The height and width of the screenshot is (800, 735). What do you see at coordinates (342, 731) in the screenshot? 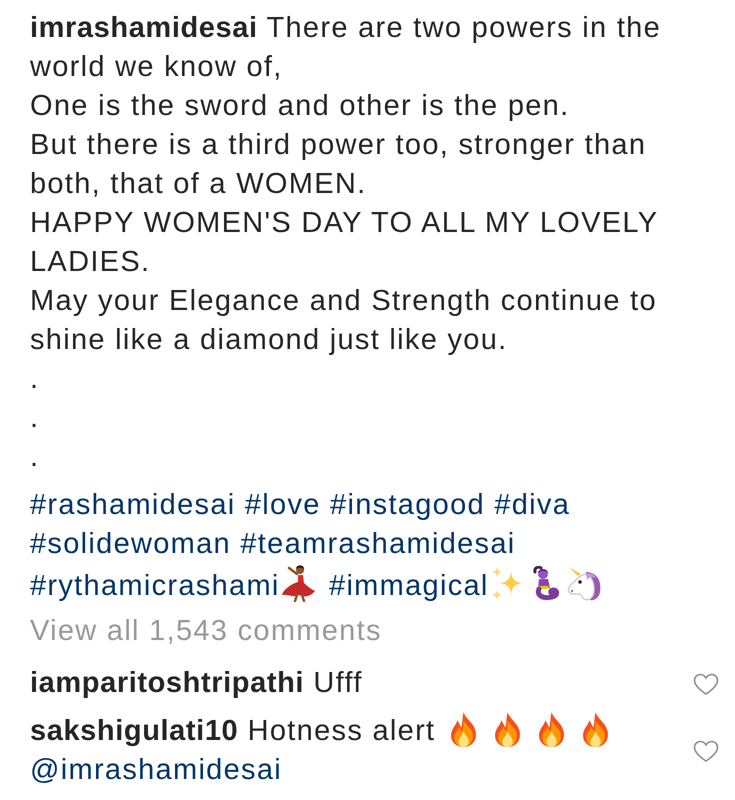
I see `comment-text: Hotness alert` at bounding box center [342, 731].